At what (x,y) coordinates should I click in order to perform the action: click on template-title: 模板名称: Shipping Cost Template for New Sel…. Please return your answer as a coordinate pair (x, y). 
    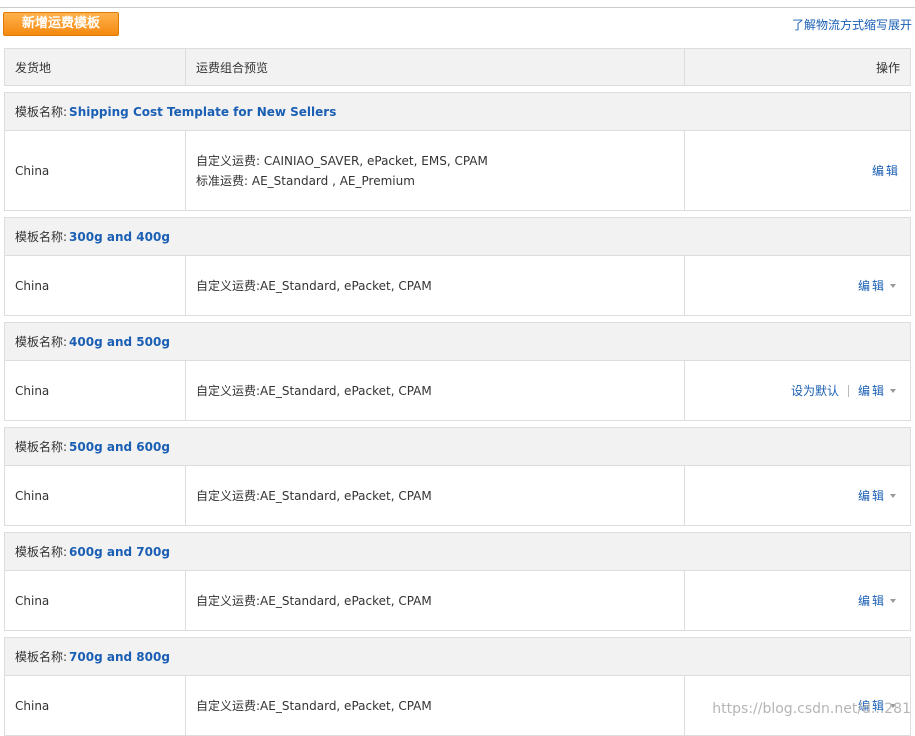
    Looking at the image, I should click on (457, 112).